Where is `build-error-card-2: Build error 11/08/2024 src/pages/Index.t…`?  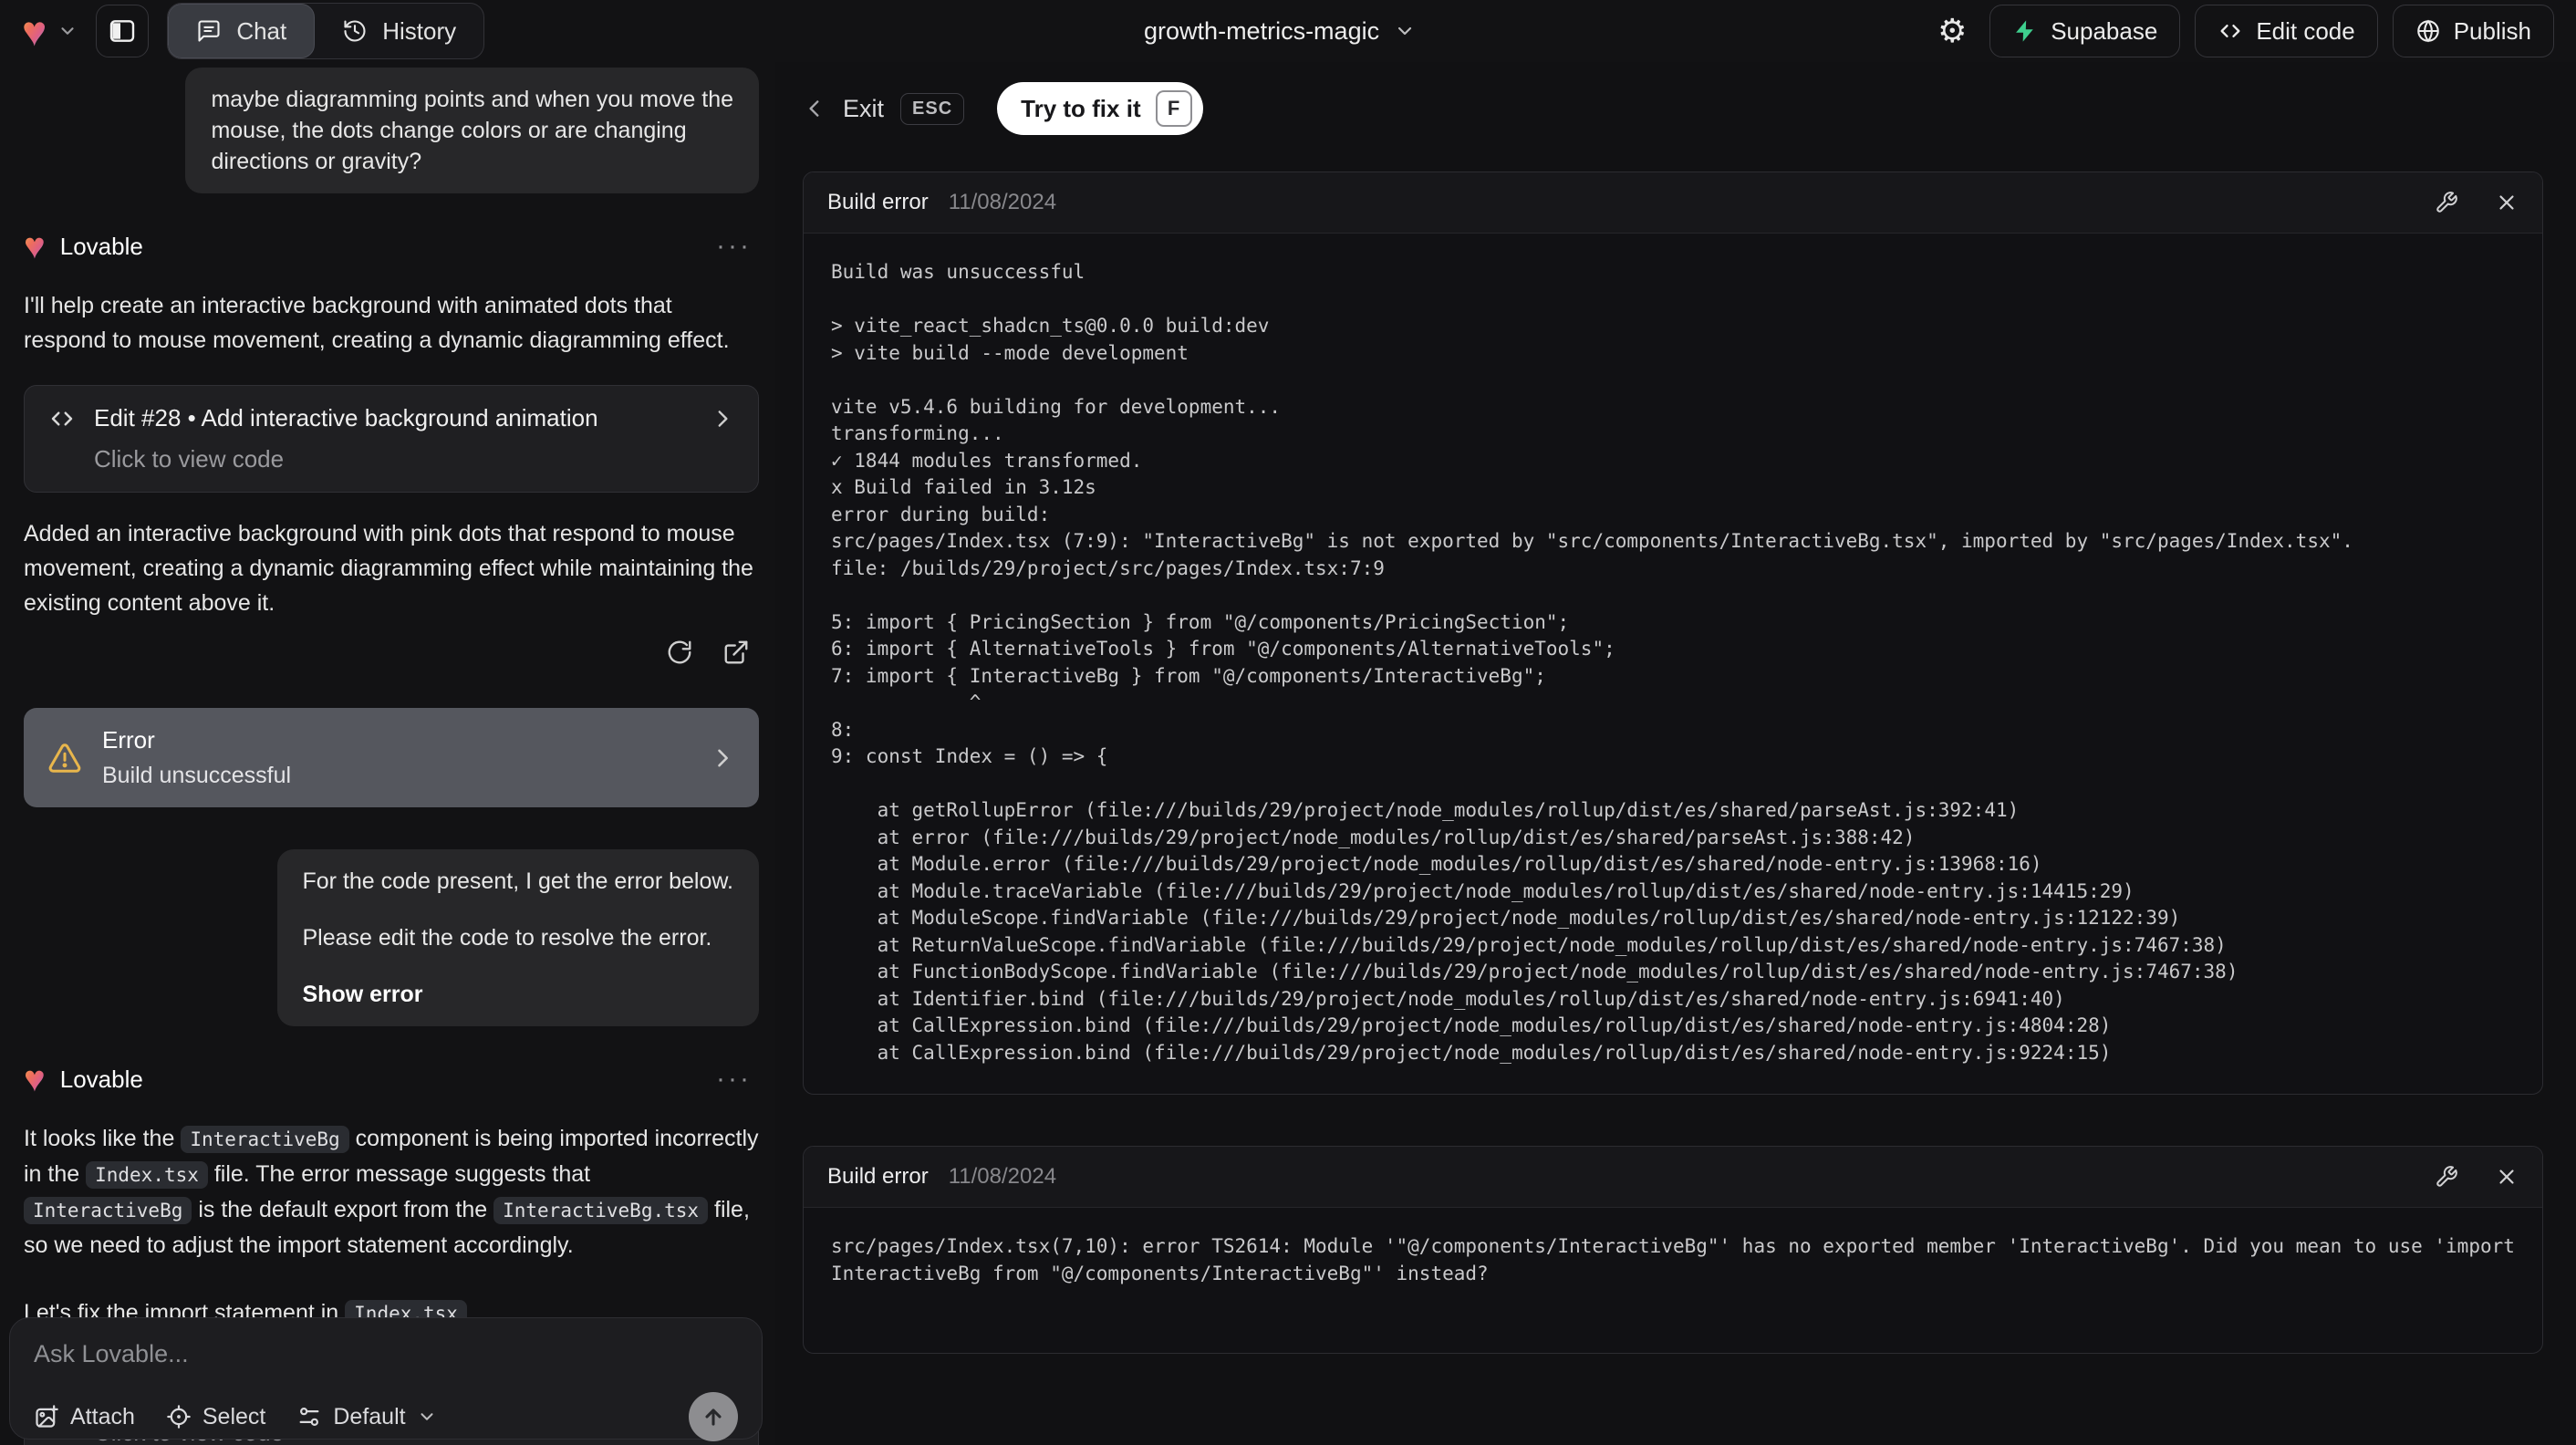
build-error-card-2: Build error 11/08/2024 src/pages/Index.t… is located at coordinates (1673, 1250).